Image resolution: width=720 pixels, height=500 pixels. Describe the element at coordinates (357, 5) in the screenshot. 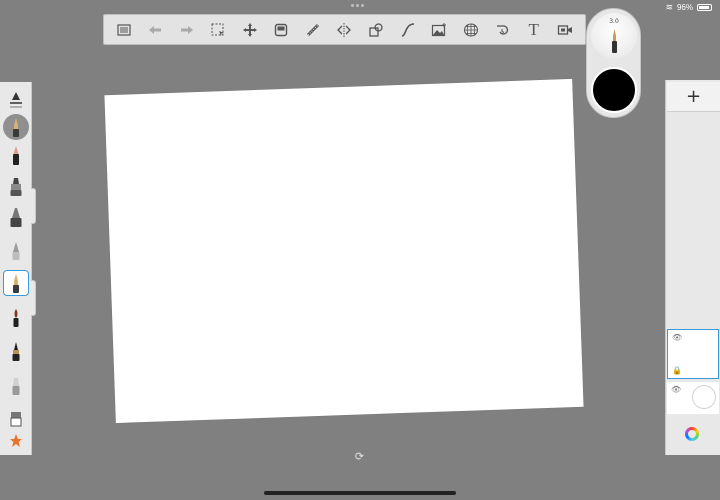

I see `multitasking-indicator` at that location.